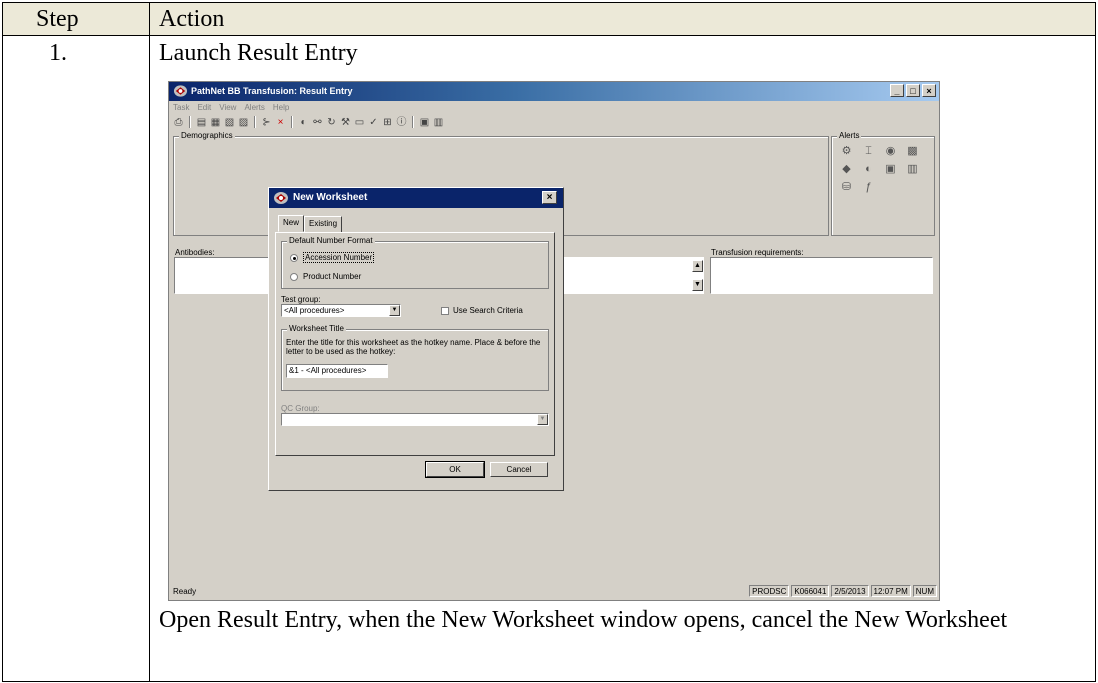 The width and height of the screenshot is (1098, 683). What do you see at coordinates (850, 591) in the screenshot?
I see `status-date: 2/5/2013` at bounding box center [850, 591].